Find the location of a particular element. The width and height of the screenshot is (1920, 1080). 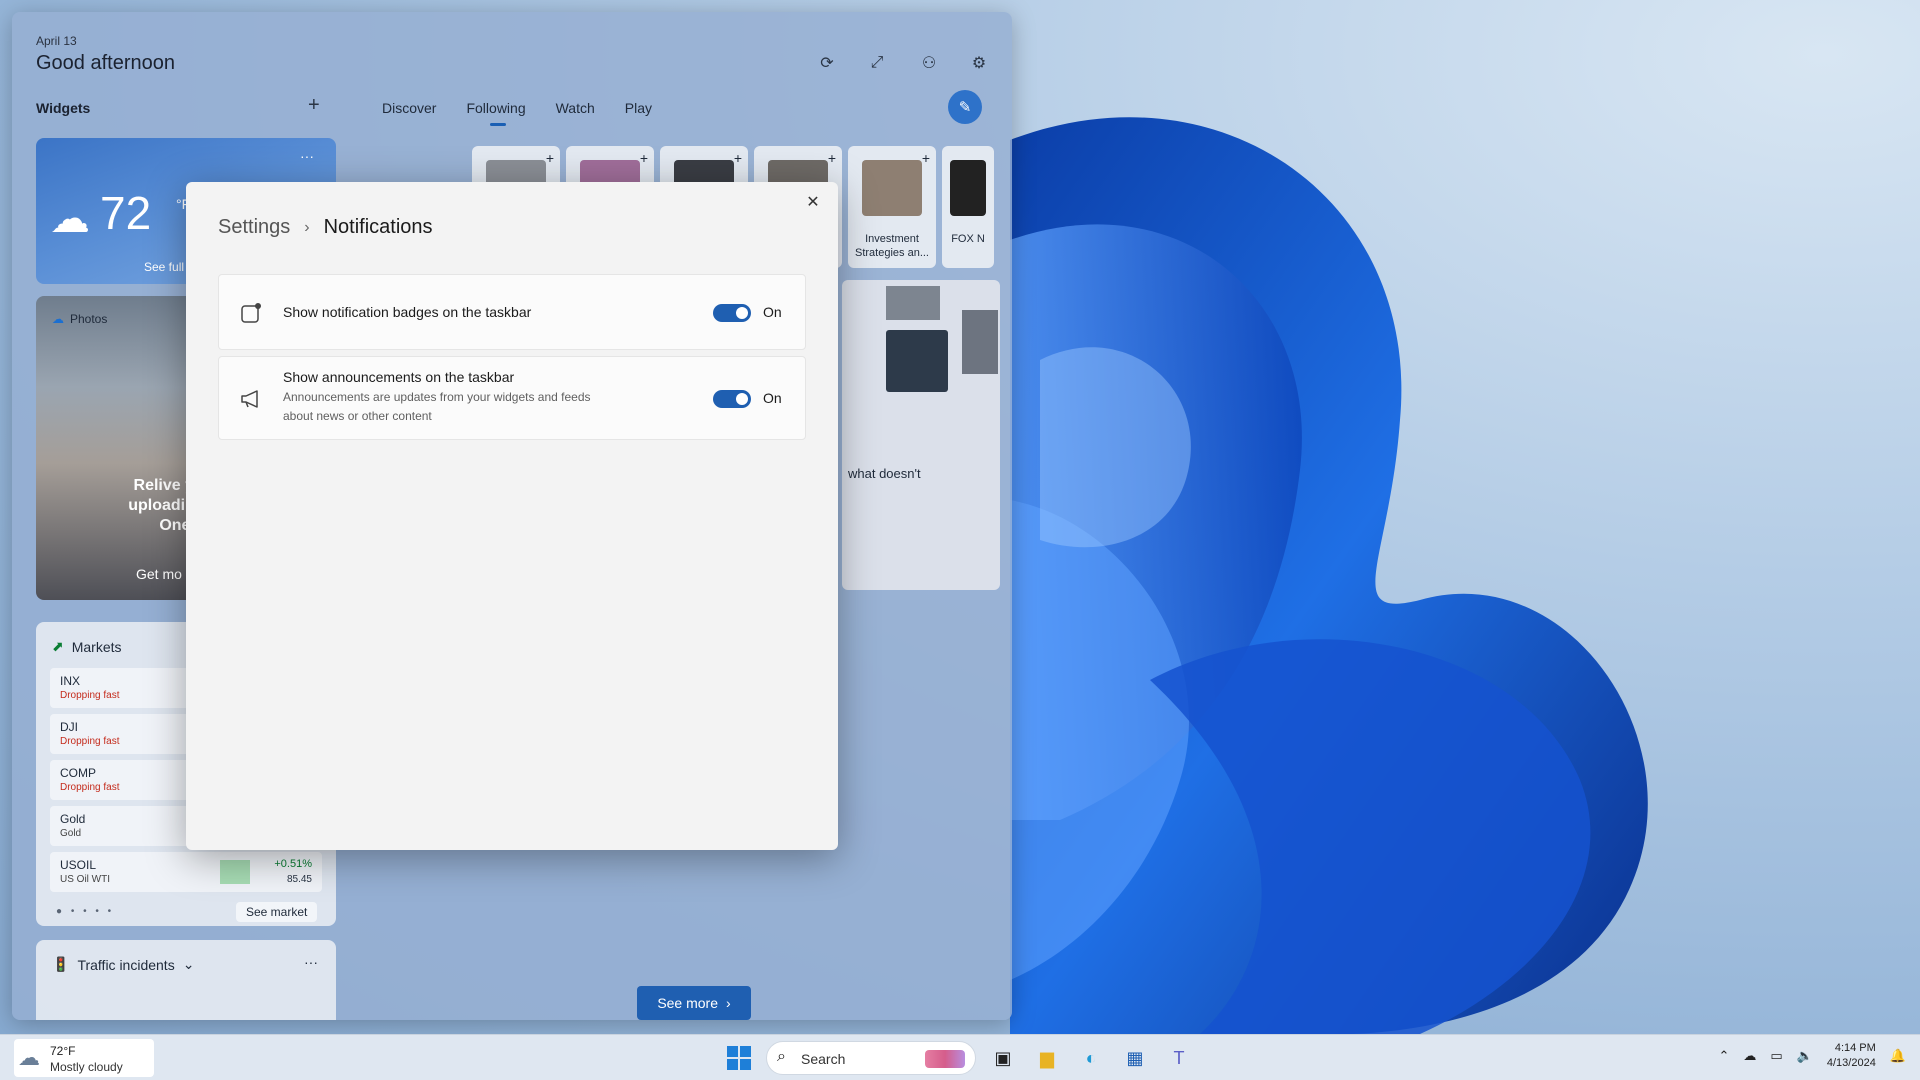

megaphone-icon is located at coordinates (249, 399).